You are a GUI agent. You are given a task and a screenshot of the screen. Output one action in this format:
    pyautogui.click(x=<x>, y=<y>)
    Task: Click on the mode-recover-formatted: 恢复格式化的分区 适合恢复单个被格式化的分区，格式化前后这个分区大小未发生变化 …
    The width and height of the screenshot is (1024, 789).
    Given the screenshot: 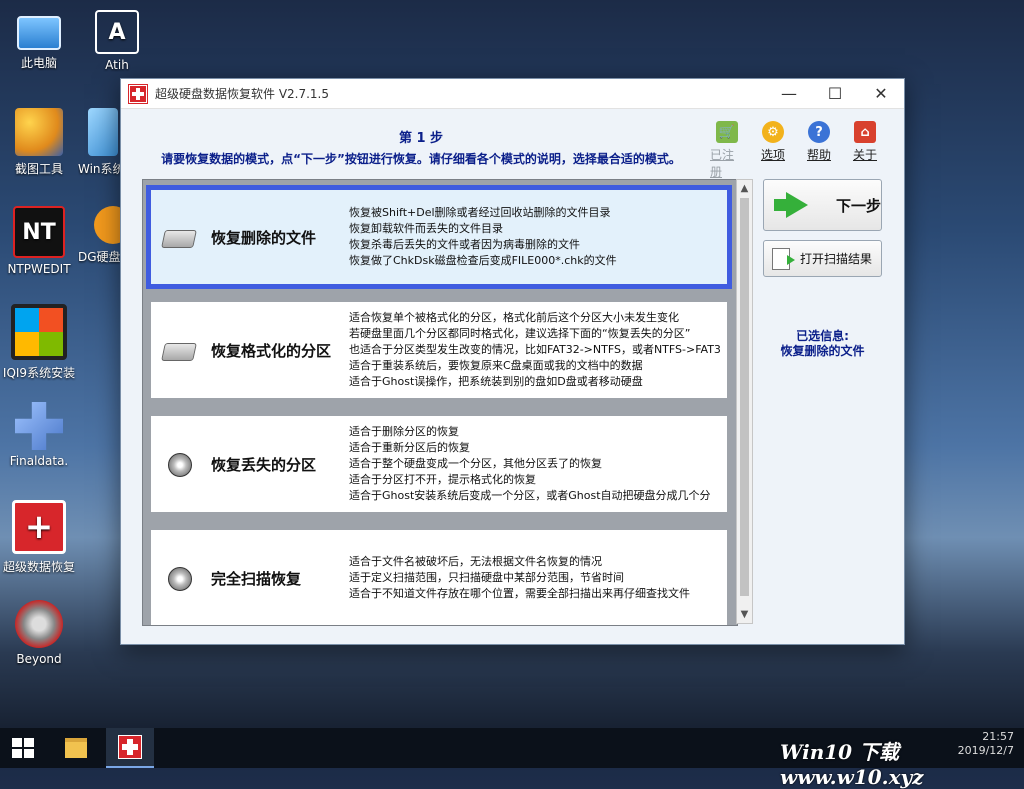 What is the action you would take?
    pyautogui.click(x=439, y=350)
    